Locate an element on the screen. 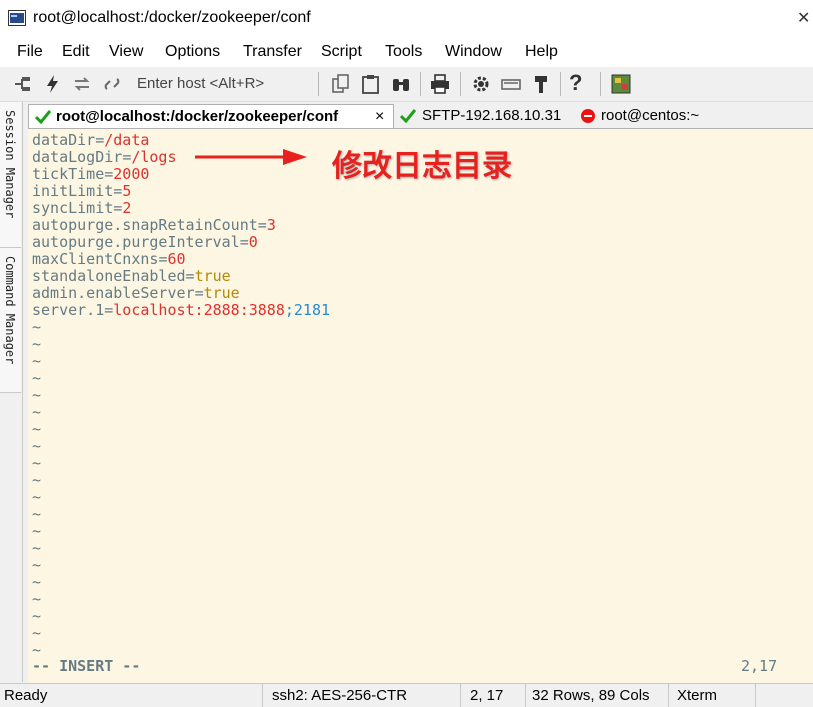 Image resolution: width=813 pixels, height=707 pixels. paste-icon is located at coordinates (371, 84).